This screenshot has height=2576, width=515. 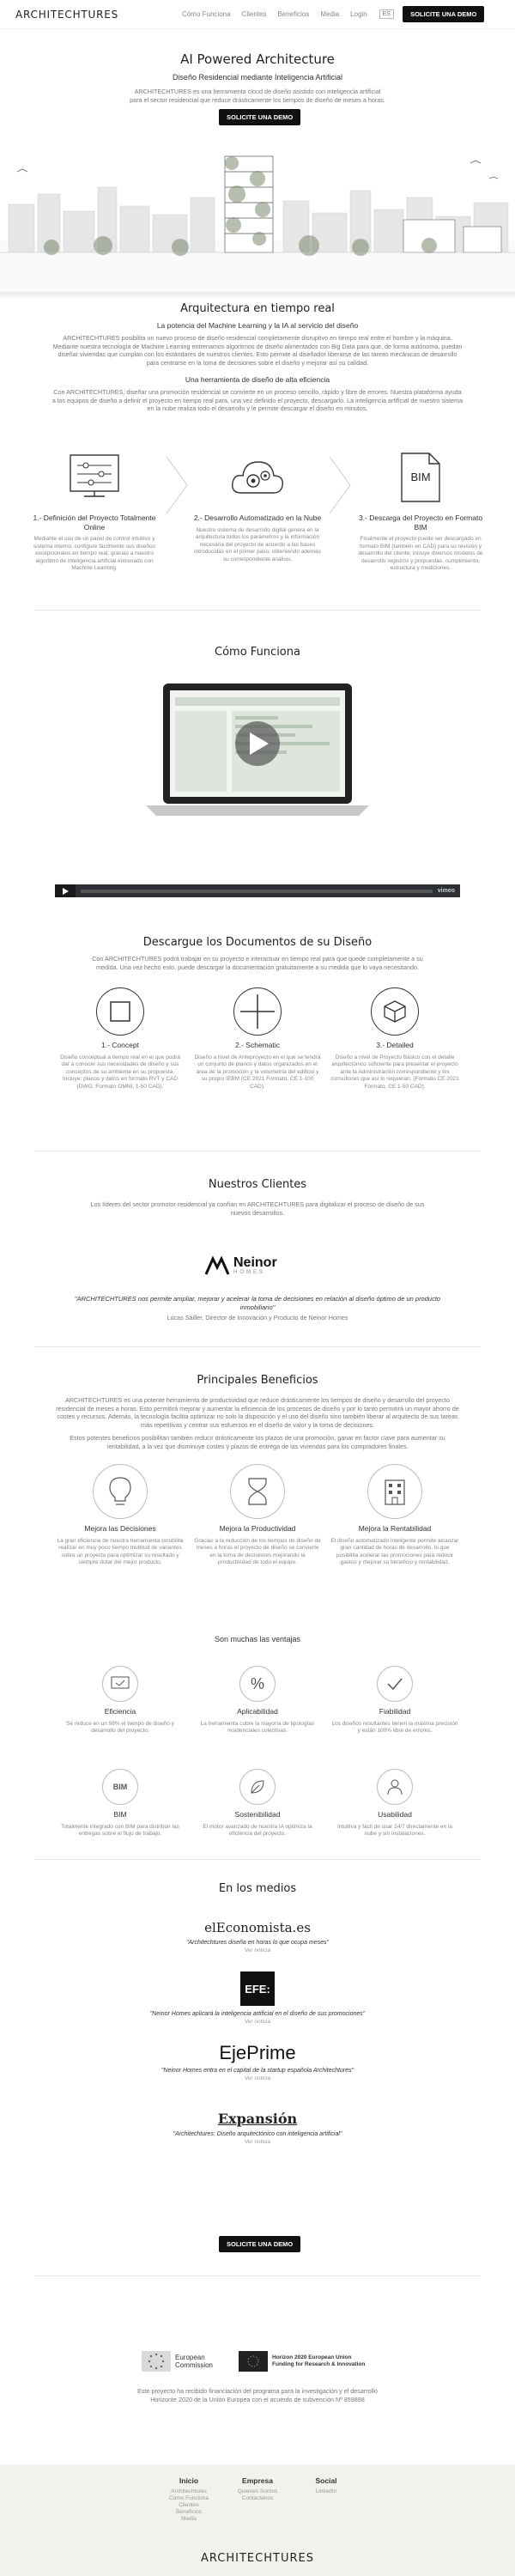 I want to click on nav-item-login: Login, so click(x=358, y=14).